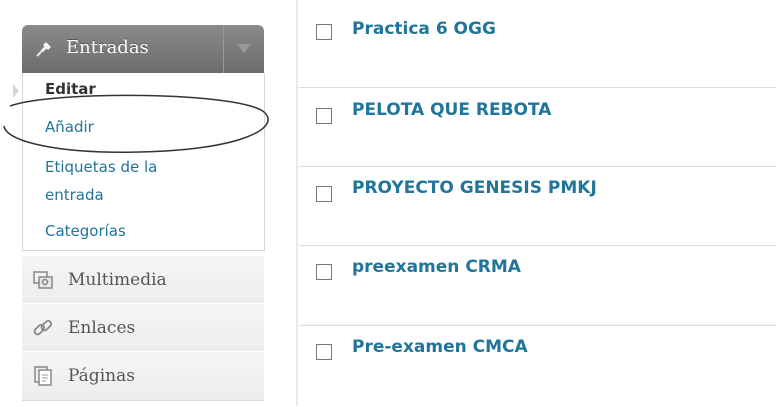 The width and height of the screenshot is (776, 407). What do you see at coordinates (537, 44) in the screenshot?
I see `post-row: Practica 6 OGG` at bounding box center [537, 44].